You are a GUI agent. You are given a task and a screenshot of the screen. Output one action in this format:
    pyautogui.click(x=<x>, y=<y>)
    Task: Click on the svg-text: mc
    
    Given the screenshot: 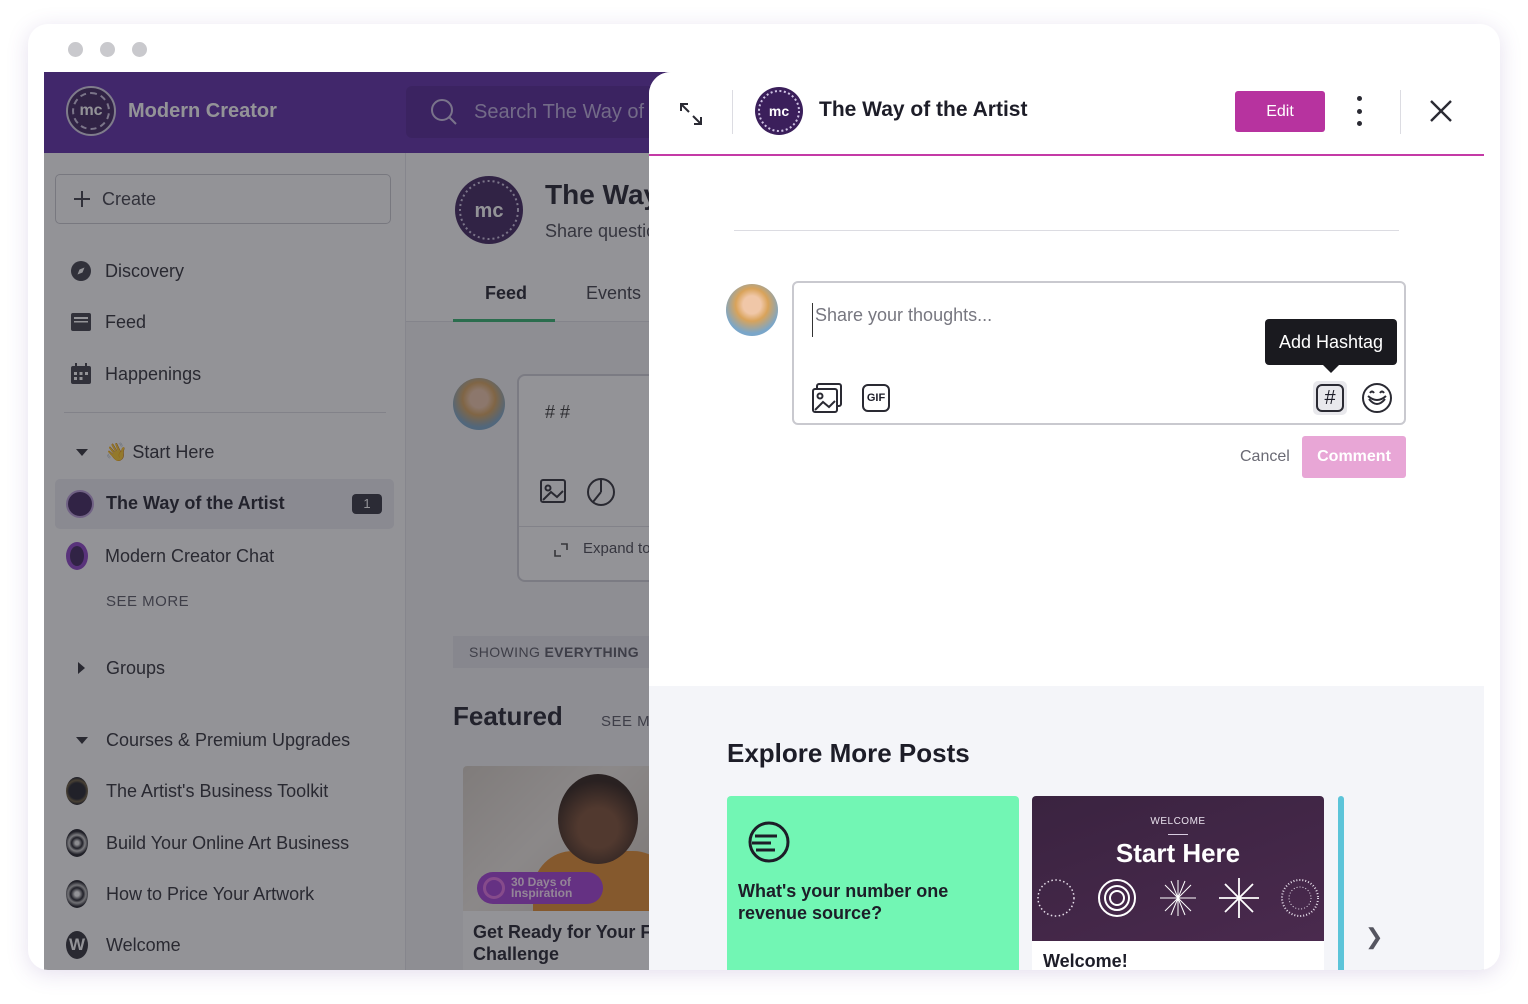 What is the action you would take?
    pyautogui.click(x=779, y=111)
    